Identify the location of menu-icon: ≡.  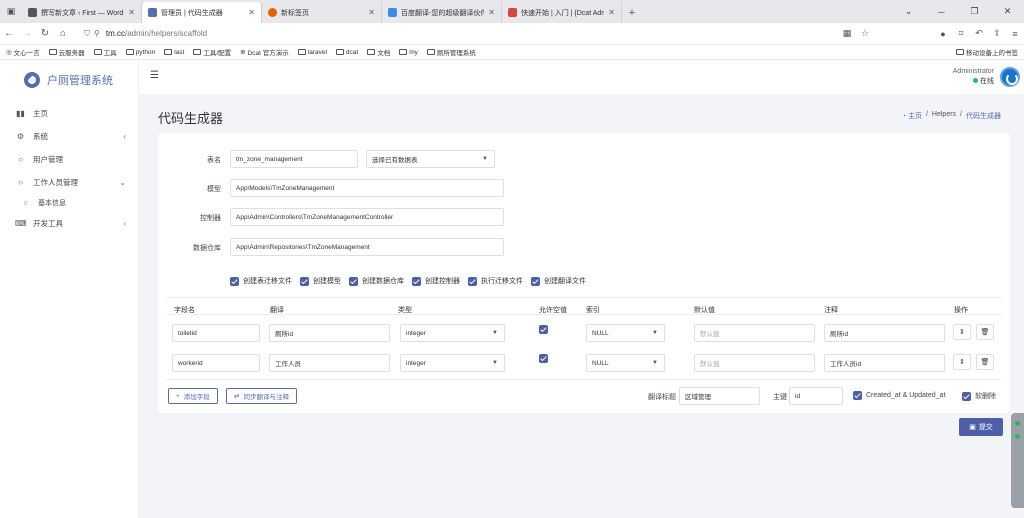
(1015, 34).